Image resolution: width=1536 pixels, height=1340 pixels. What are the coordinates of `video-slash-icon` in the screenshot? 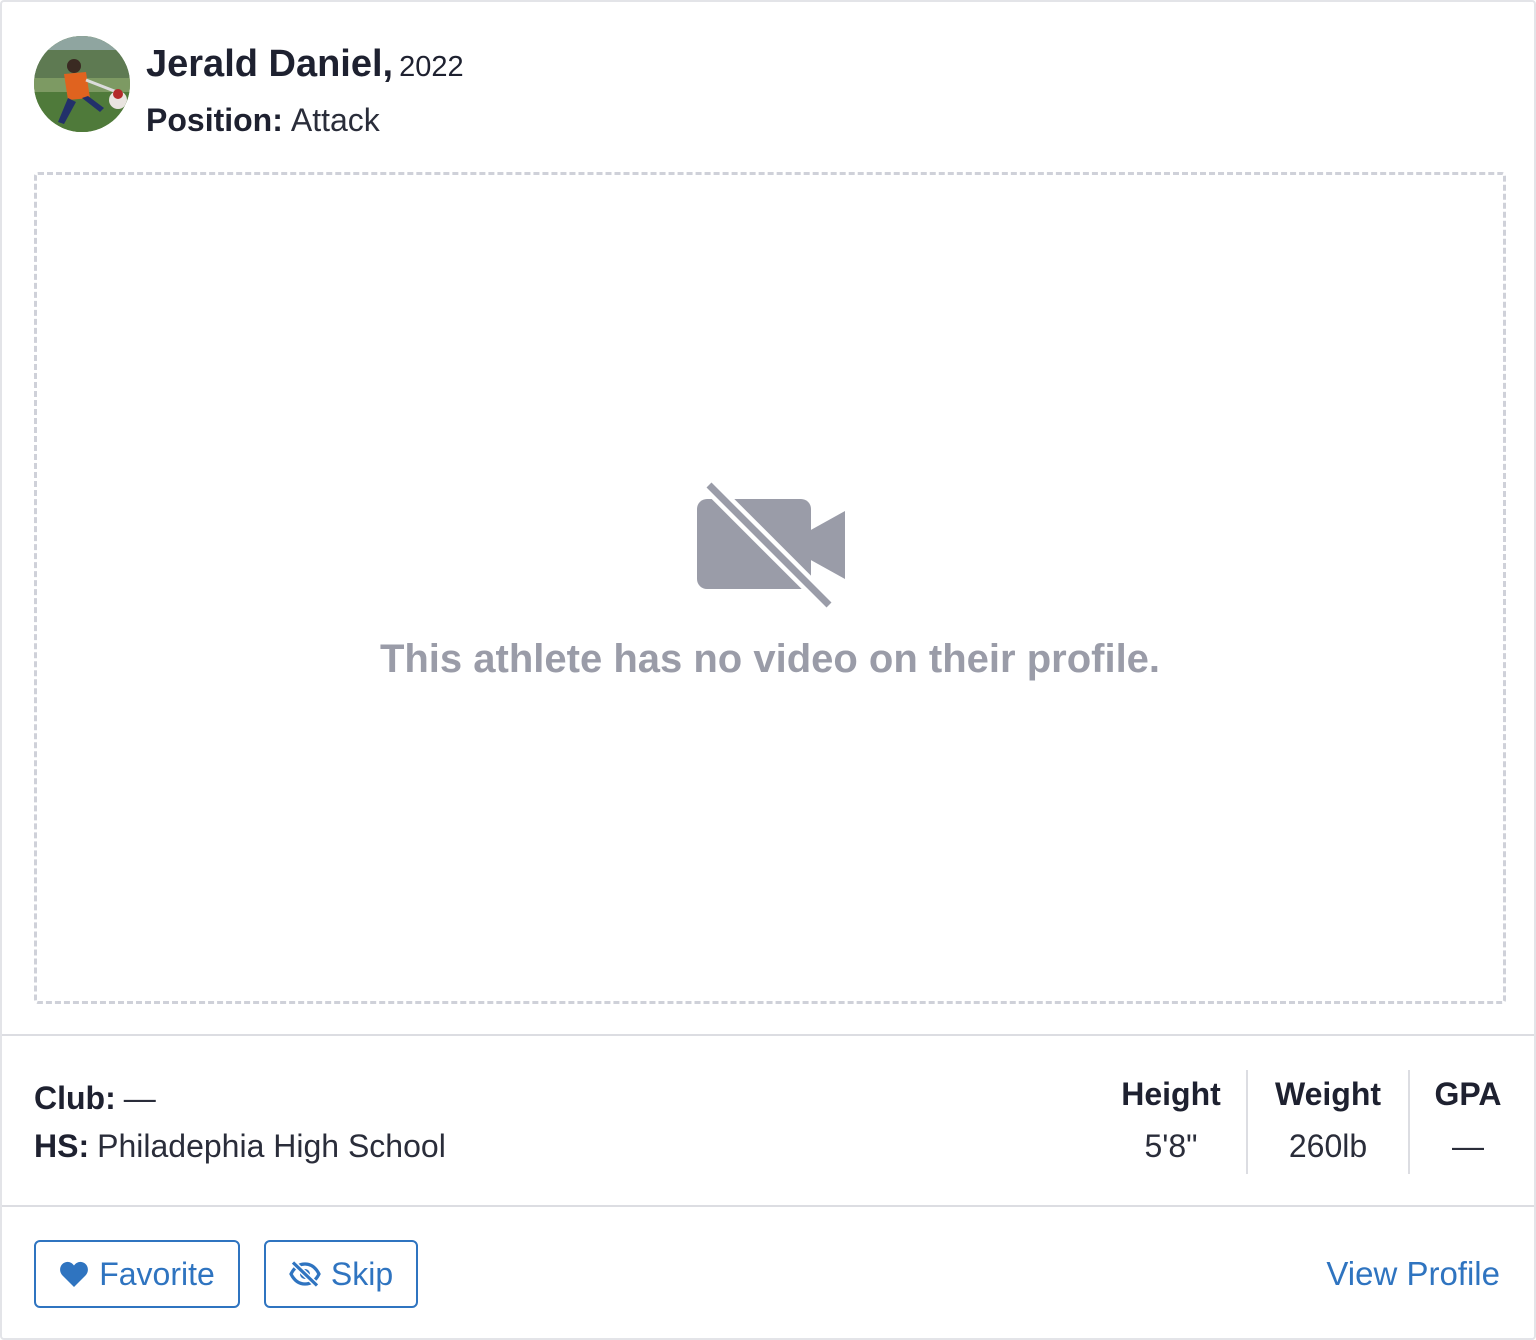 It's located at (771, 546).